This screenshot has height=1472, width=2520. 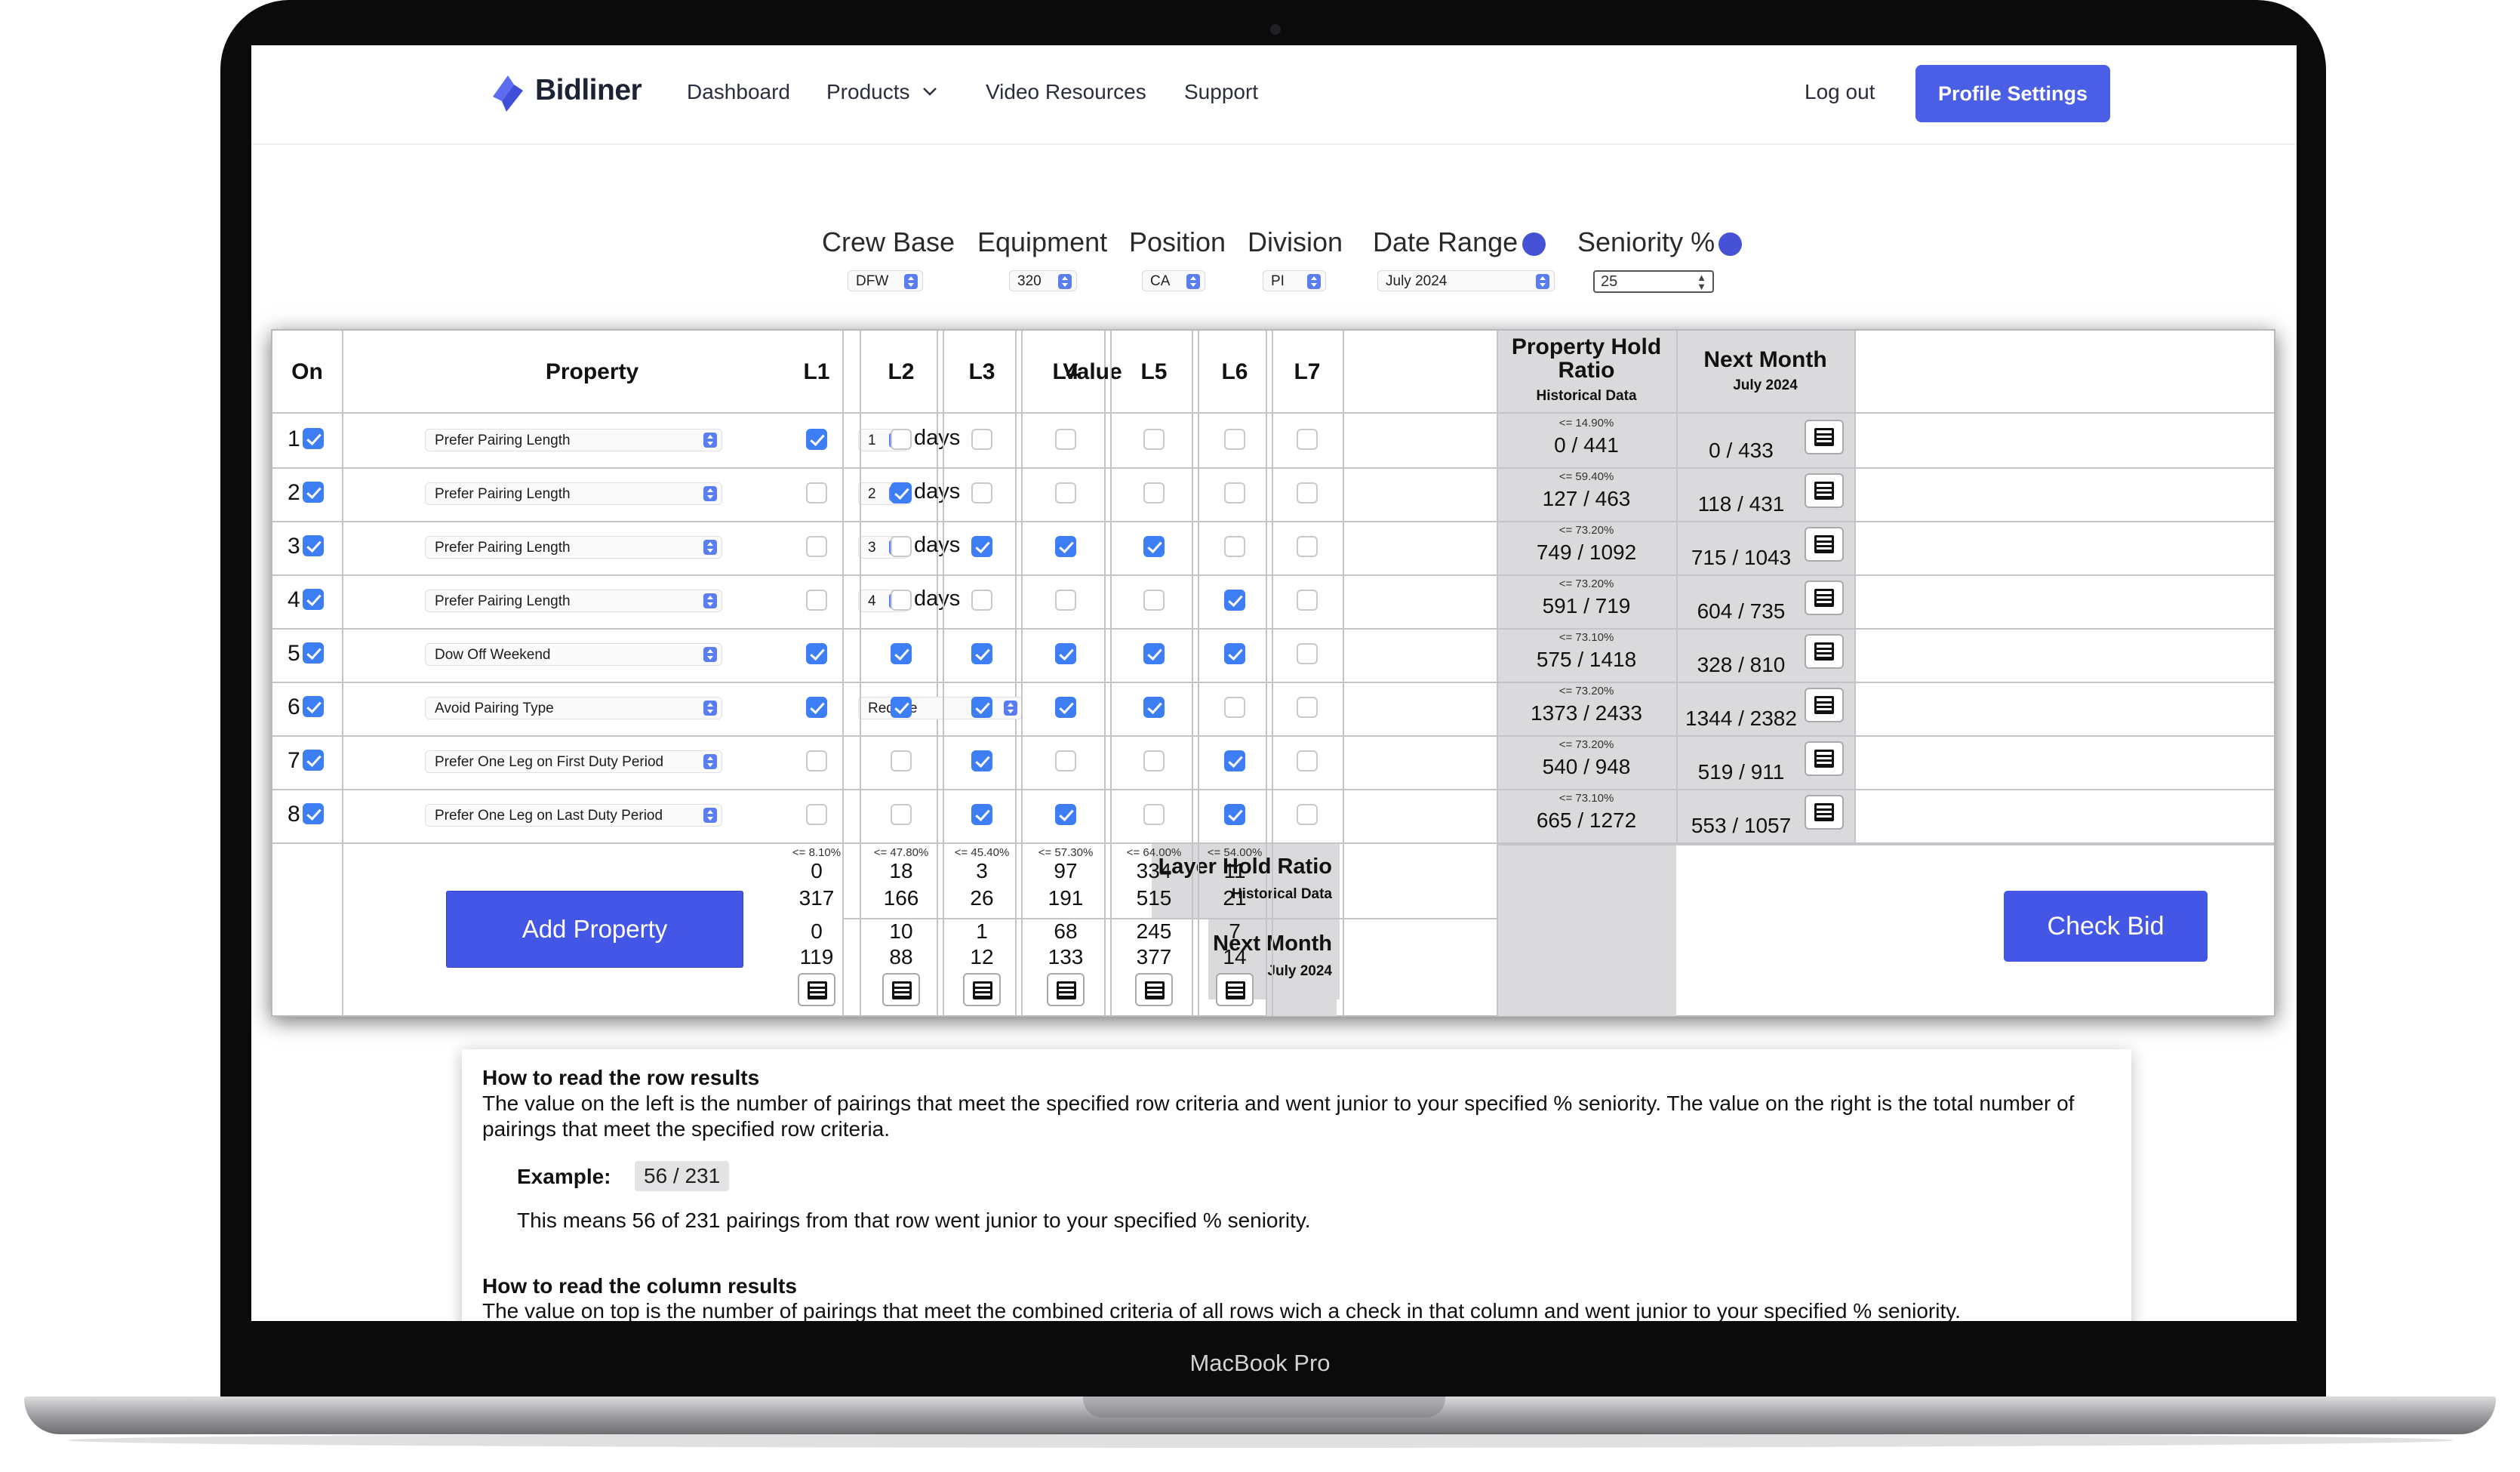 What do you see at coordinates (1466, 280) in the screenshot?
I see `date-range-select: July 2024` at bounding box center [1466, 280].